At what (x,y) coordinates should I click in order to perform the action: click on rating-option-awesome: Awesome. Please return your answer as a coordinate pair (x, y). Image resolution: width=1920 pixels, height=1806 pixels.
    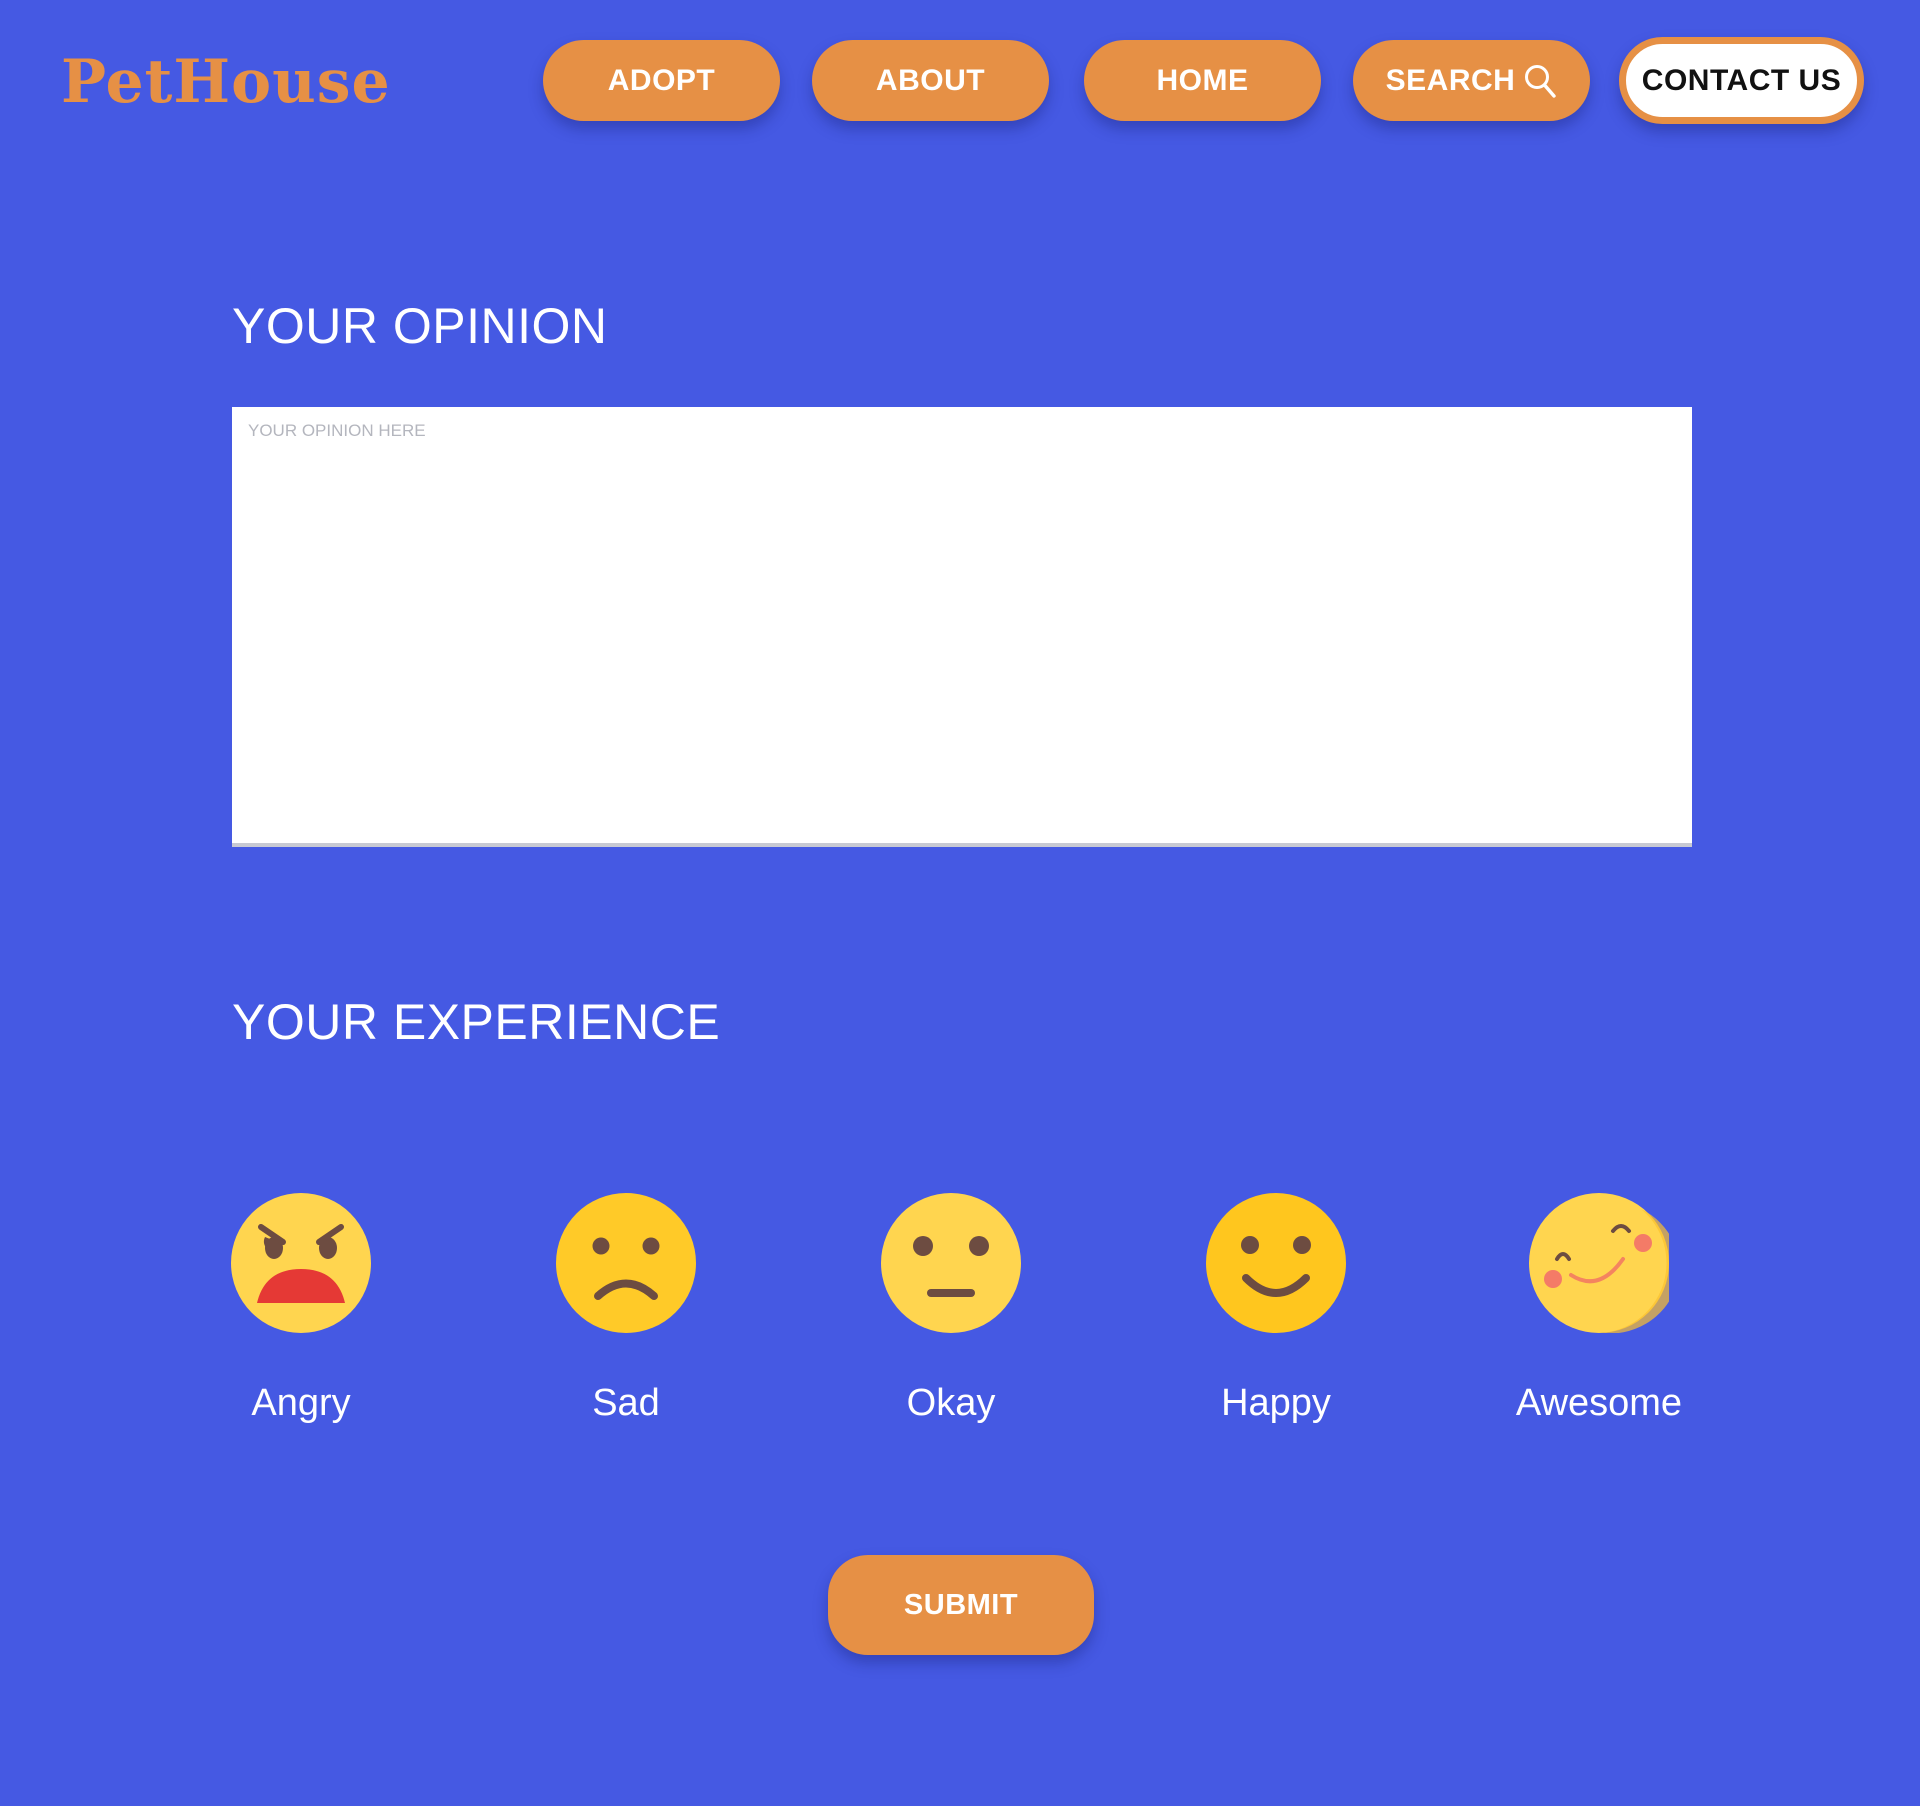
    Looking at the image, I should click on (1599, 1309).